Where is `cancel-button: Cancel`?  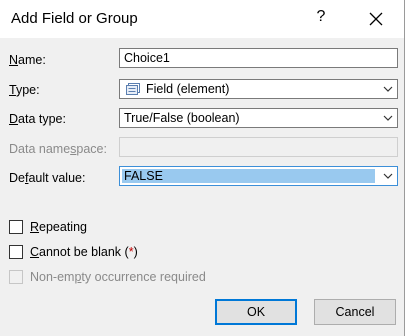
cancel-button: Cancel is located at coordinates (355, 312).